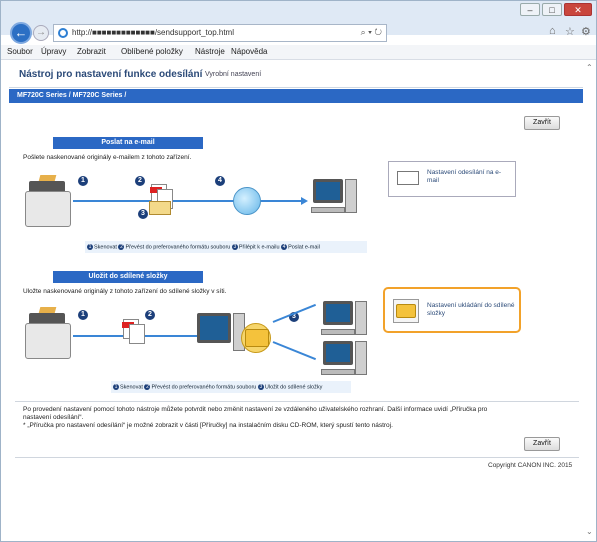  Describe the element at coordinates (570, 31) in the screenshot. I see `star-icon: ☆` at that location.